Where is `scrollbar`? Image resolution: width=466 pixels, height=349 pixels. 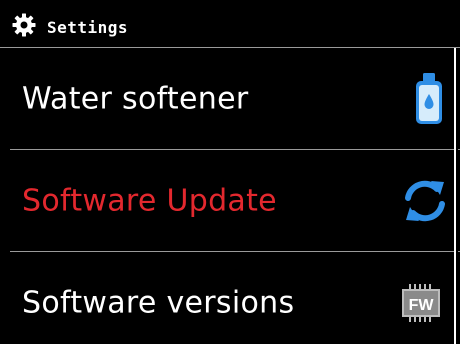
scrollbar is located at coordinates (456, 196).